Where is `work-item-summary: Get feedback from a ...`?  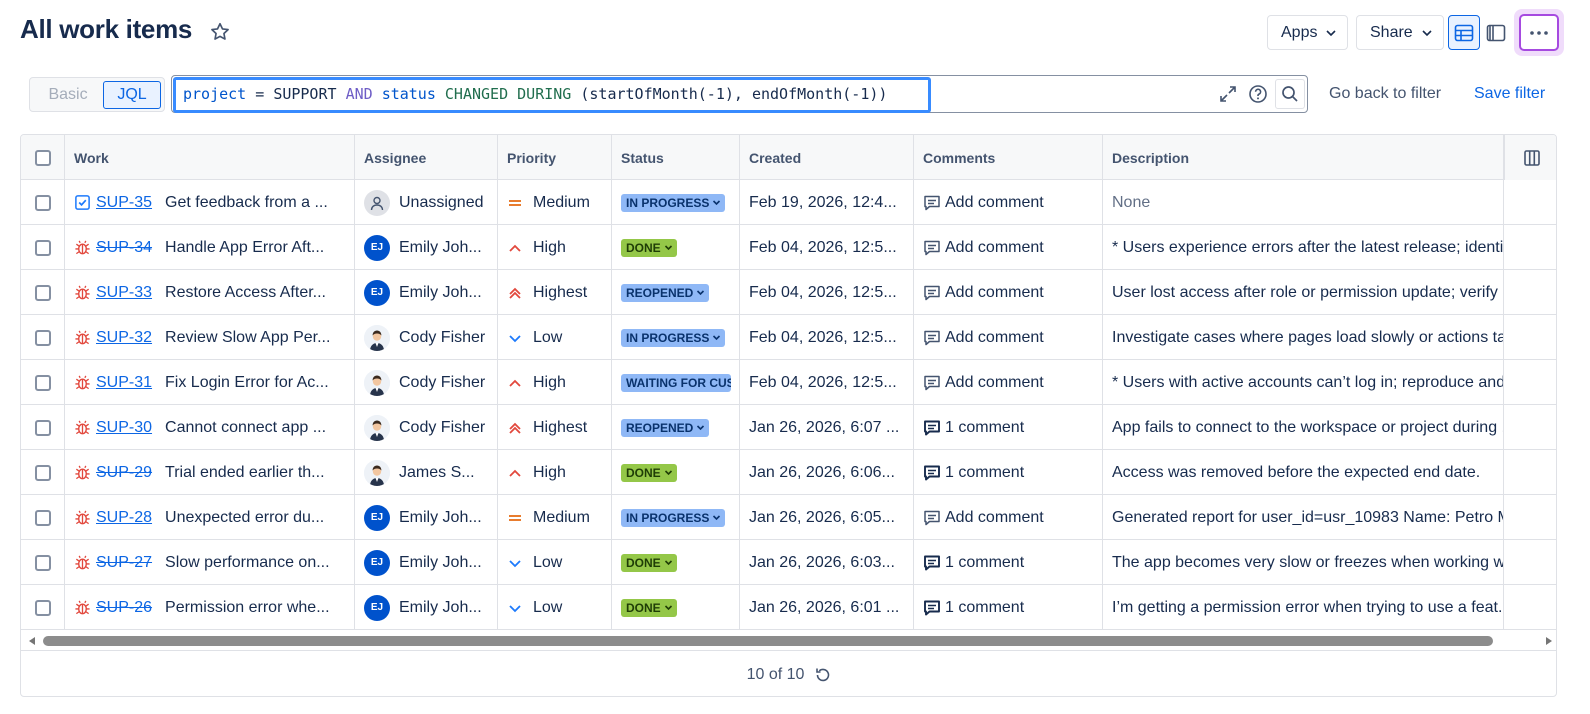
work-item-summary: Get feedback from a ... is located at coordinates (246, 203).